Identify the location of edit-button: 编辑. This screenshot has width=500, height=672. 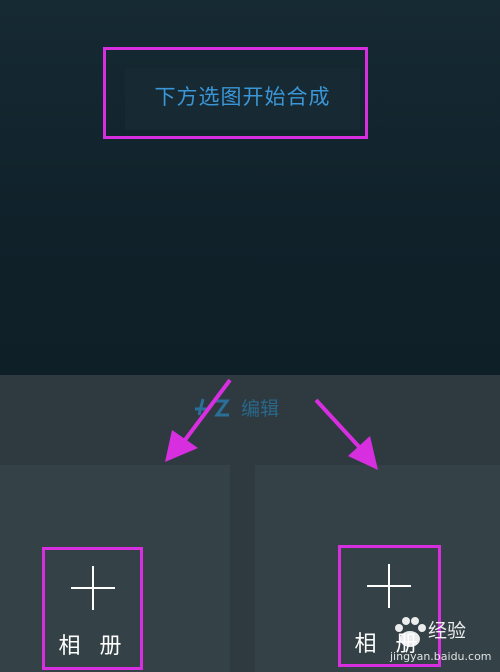
(236, 407).